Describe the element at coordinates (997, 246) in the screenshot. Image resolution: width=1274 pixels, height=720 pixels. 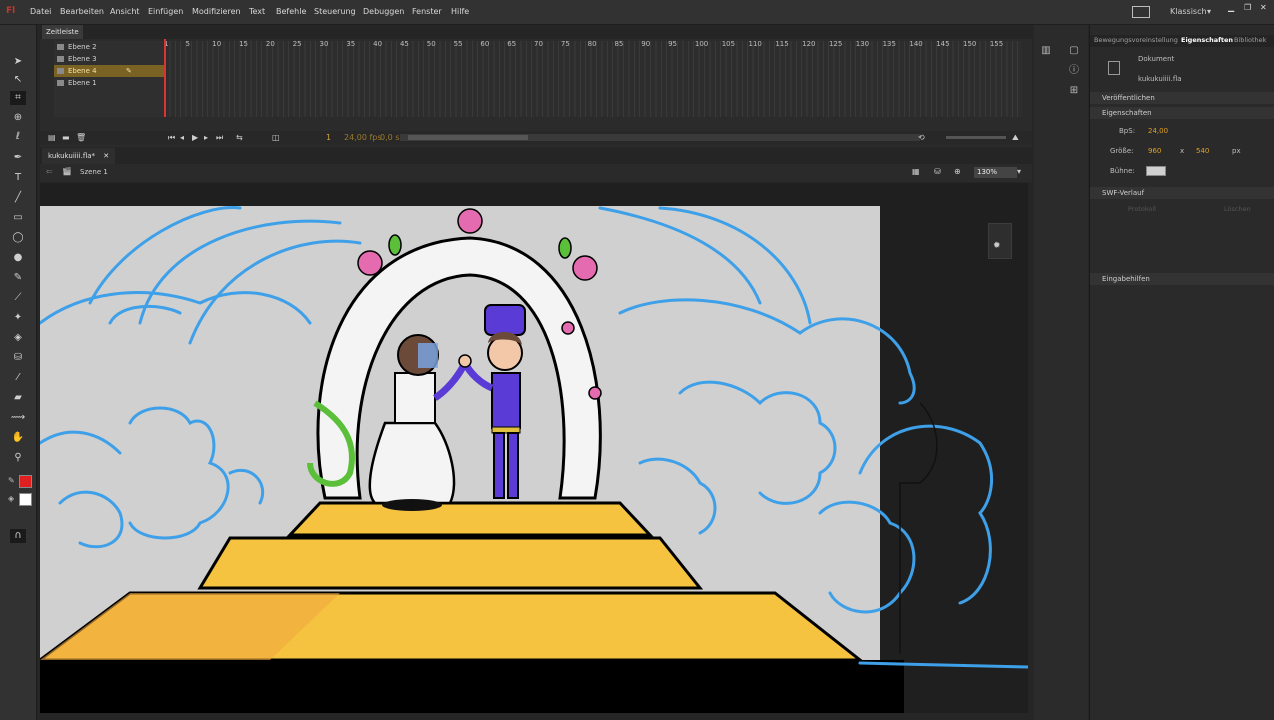
I see `paint-icon: ✹` at that location.